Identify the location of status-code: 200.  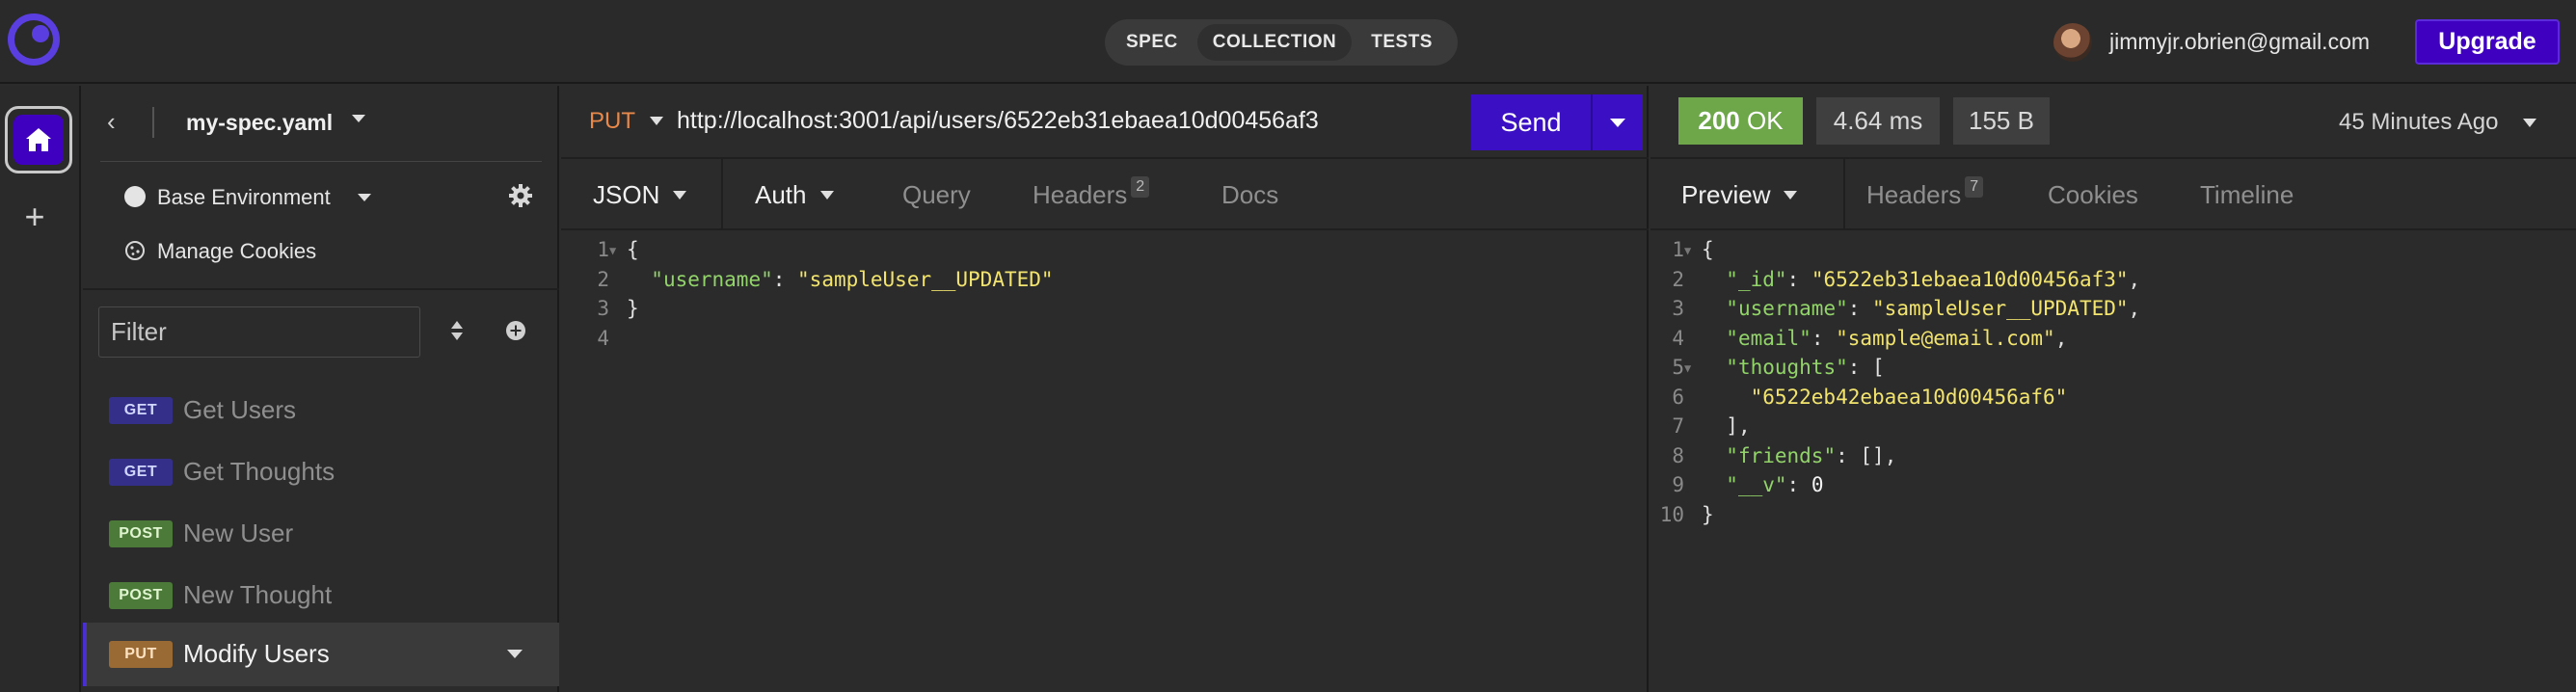
(1719, 120).